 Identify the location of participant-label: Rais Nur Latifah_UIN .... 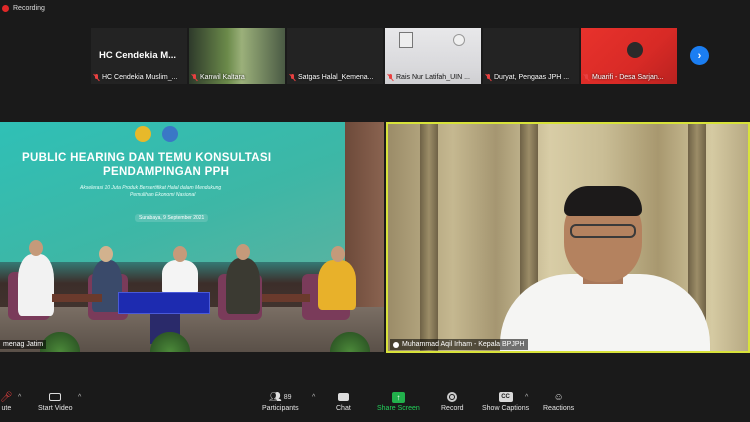
(433, 77).